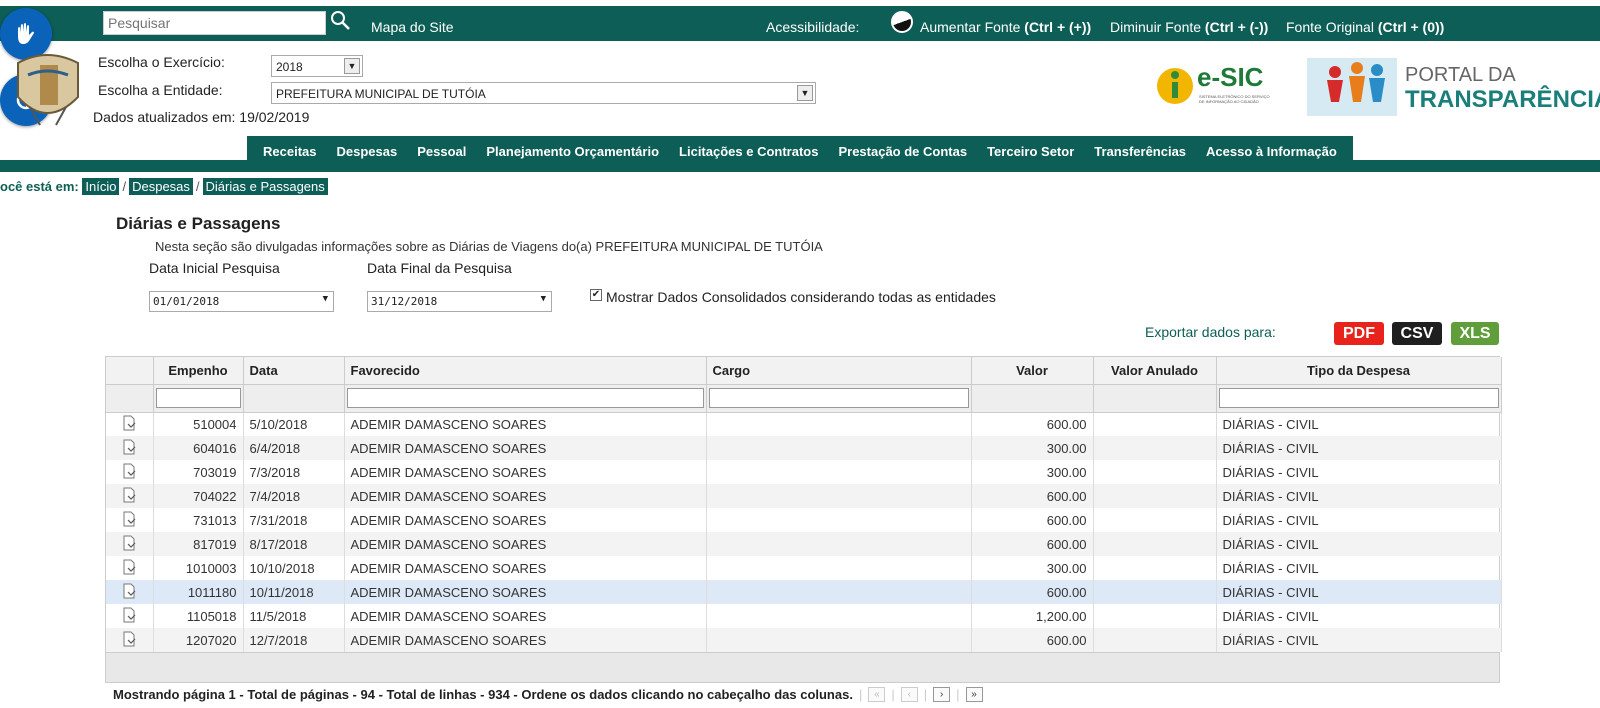  I want to click on cell-empenho: 1010003, so click(198, 568).